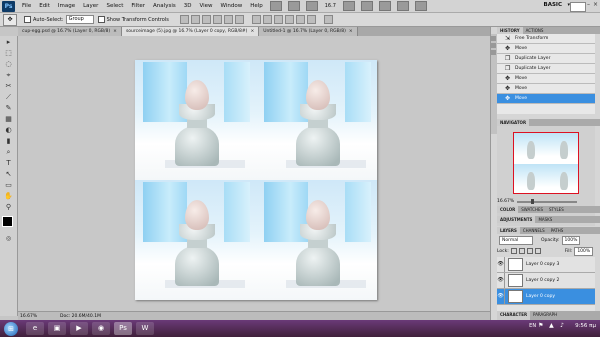  What do you see at coordinates (532, 326) in the screenshot?
I see `language-indicator: EN` at bounding box center [532, 326].